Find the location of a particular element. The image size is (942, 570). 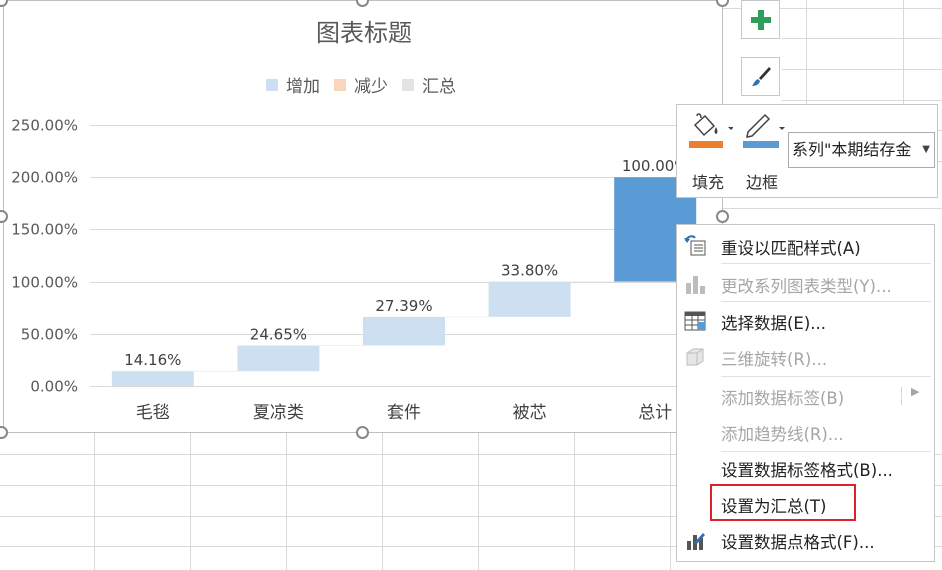

chevron-down-icon: ▼ is located at coordinates (925, 150).